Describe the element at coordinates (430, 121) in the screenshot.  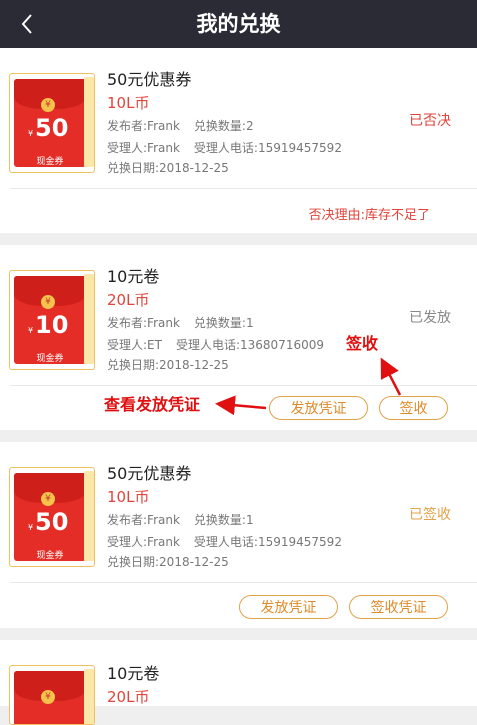
I see `status-badge: 已否决` at that location.